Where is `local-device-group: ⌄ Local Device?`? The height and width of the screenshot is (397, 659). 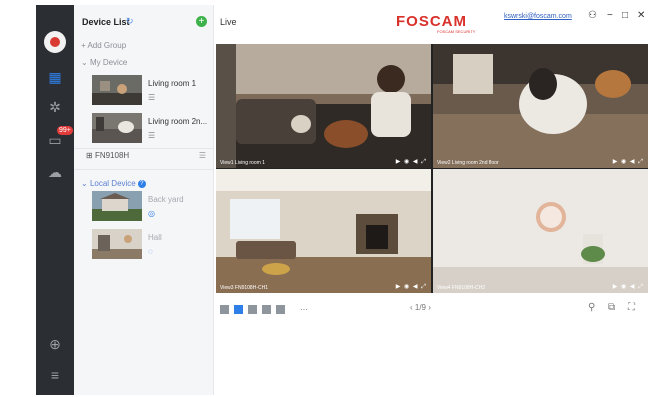
local-device-group: ⌄ Local Device? is located at coordinates (113, 183).